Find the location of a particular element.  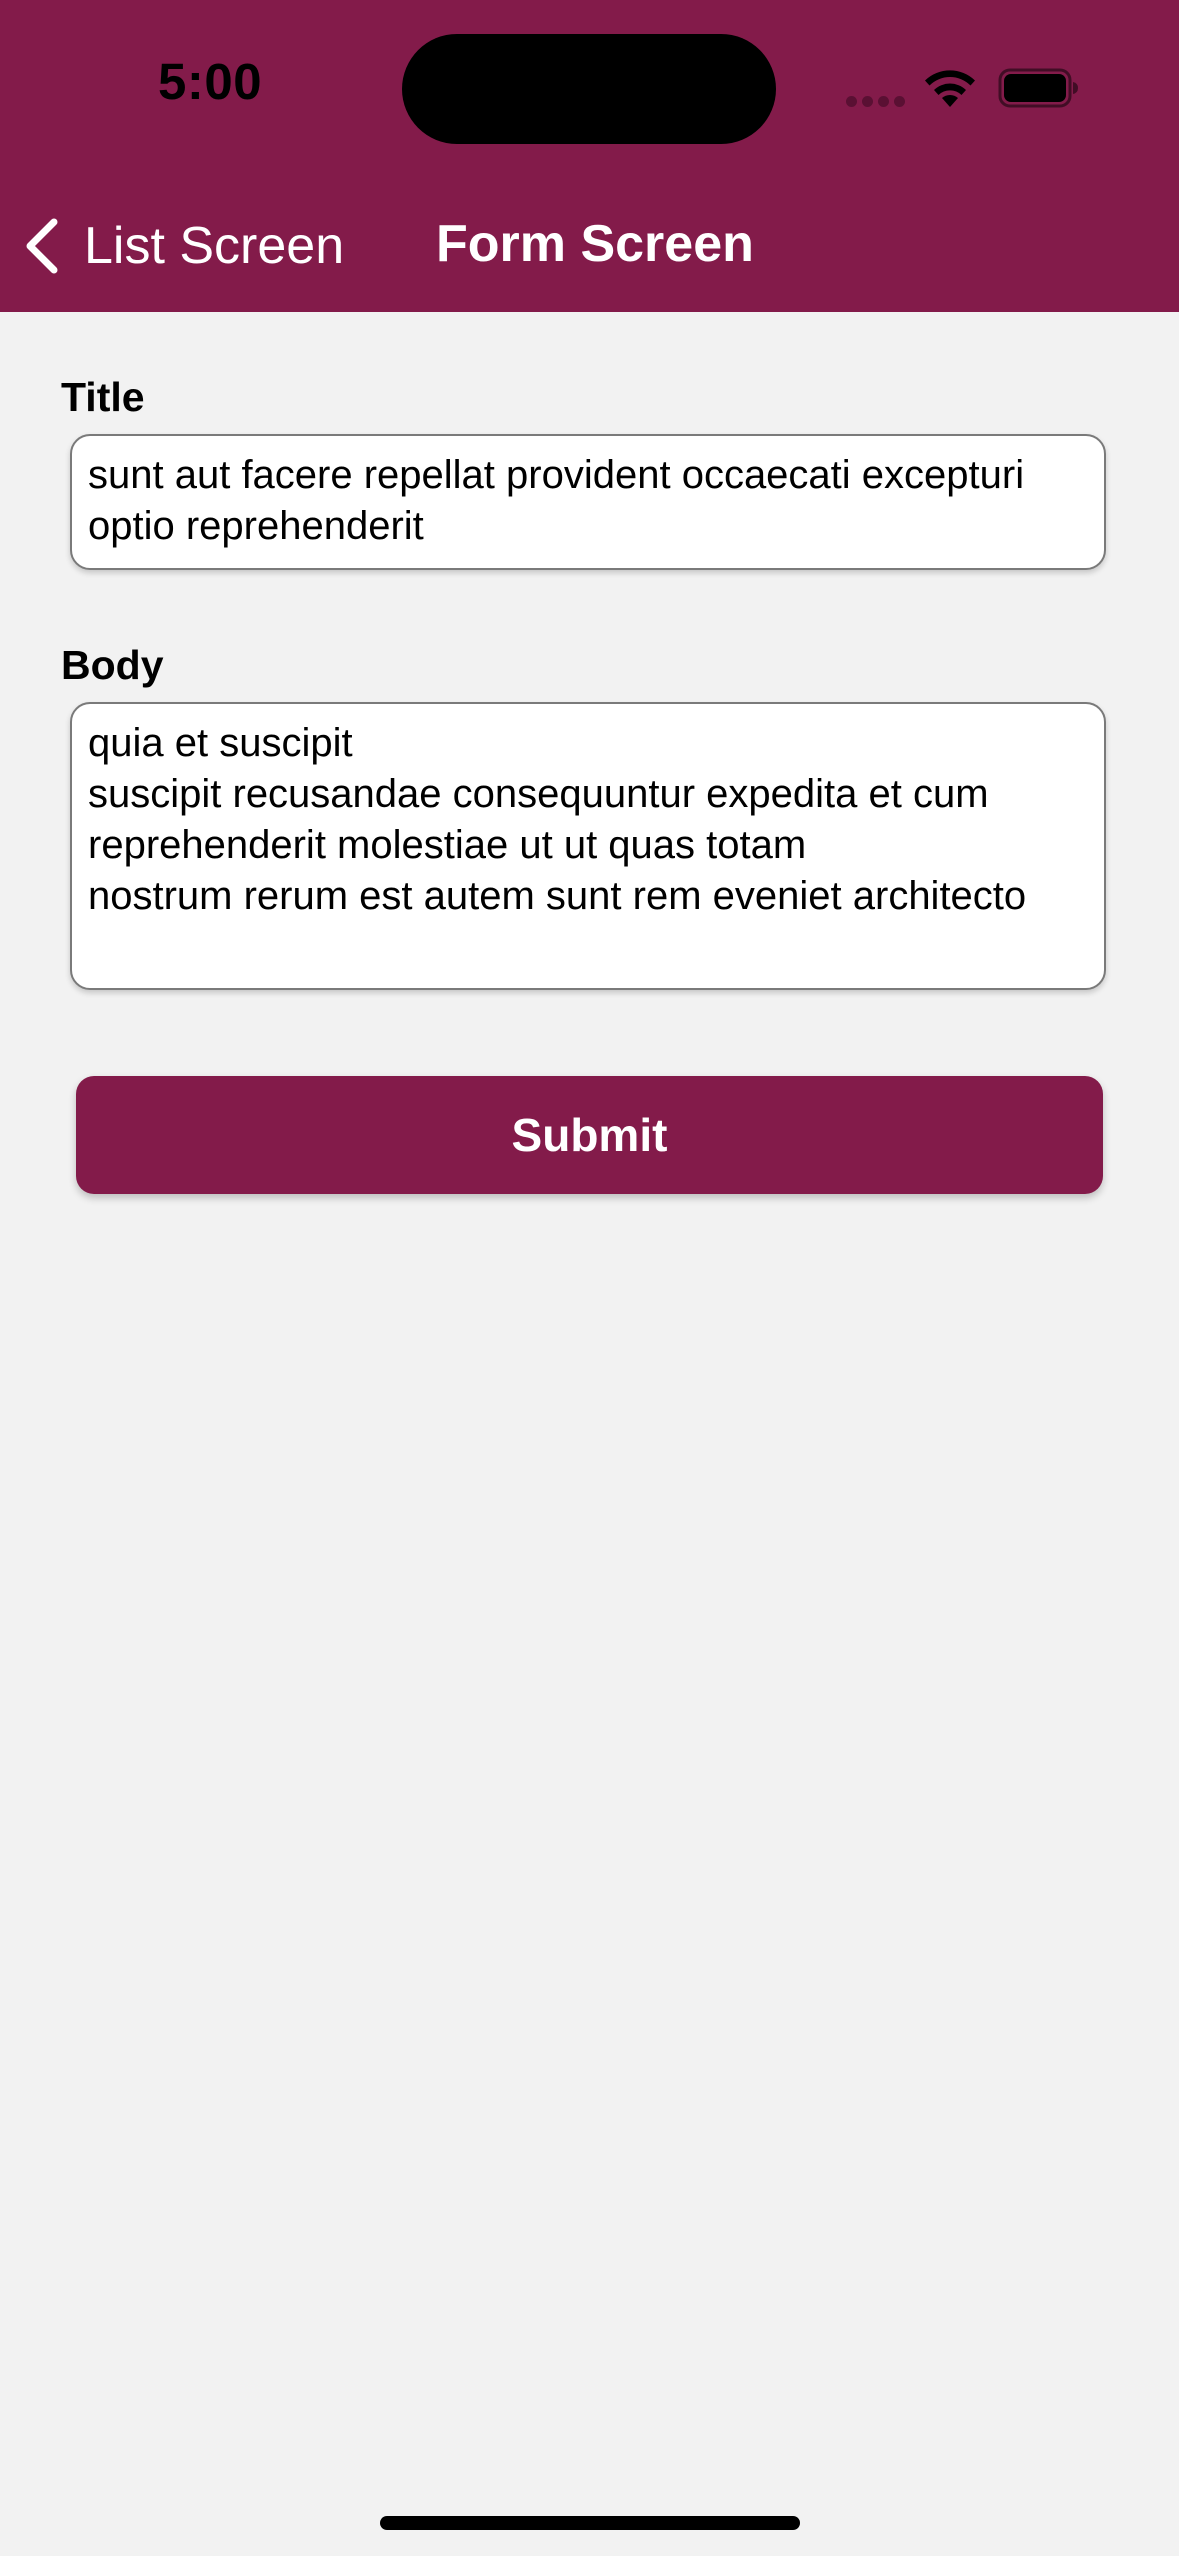

back-button: List Screen is located at coordinates (183, 246).